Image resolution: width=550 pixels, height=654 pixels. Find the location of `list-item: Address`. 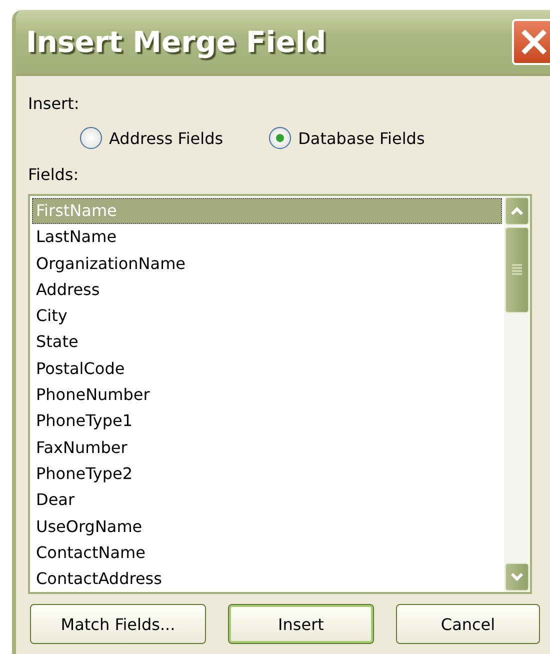

list-item: Address is located at coordinates (267, 290).